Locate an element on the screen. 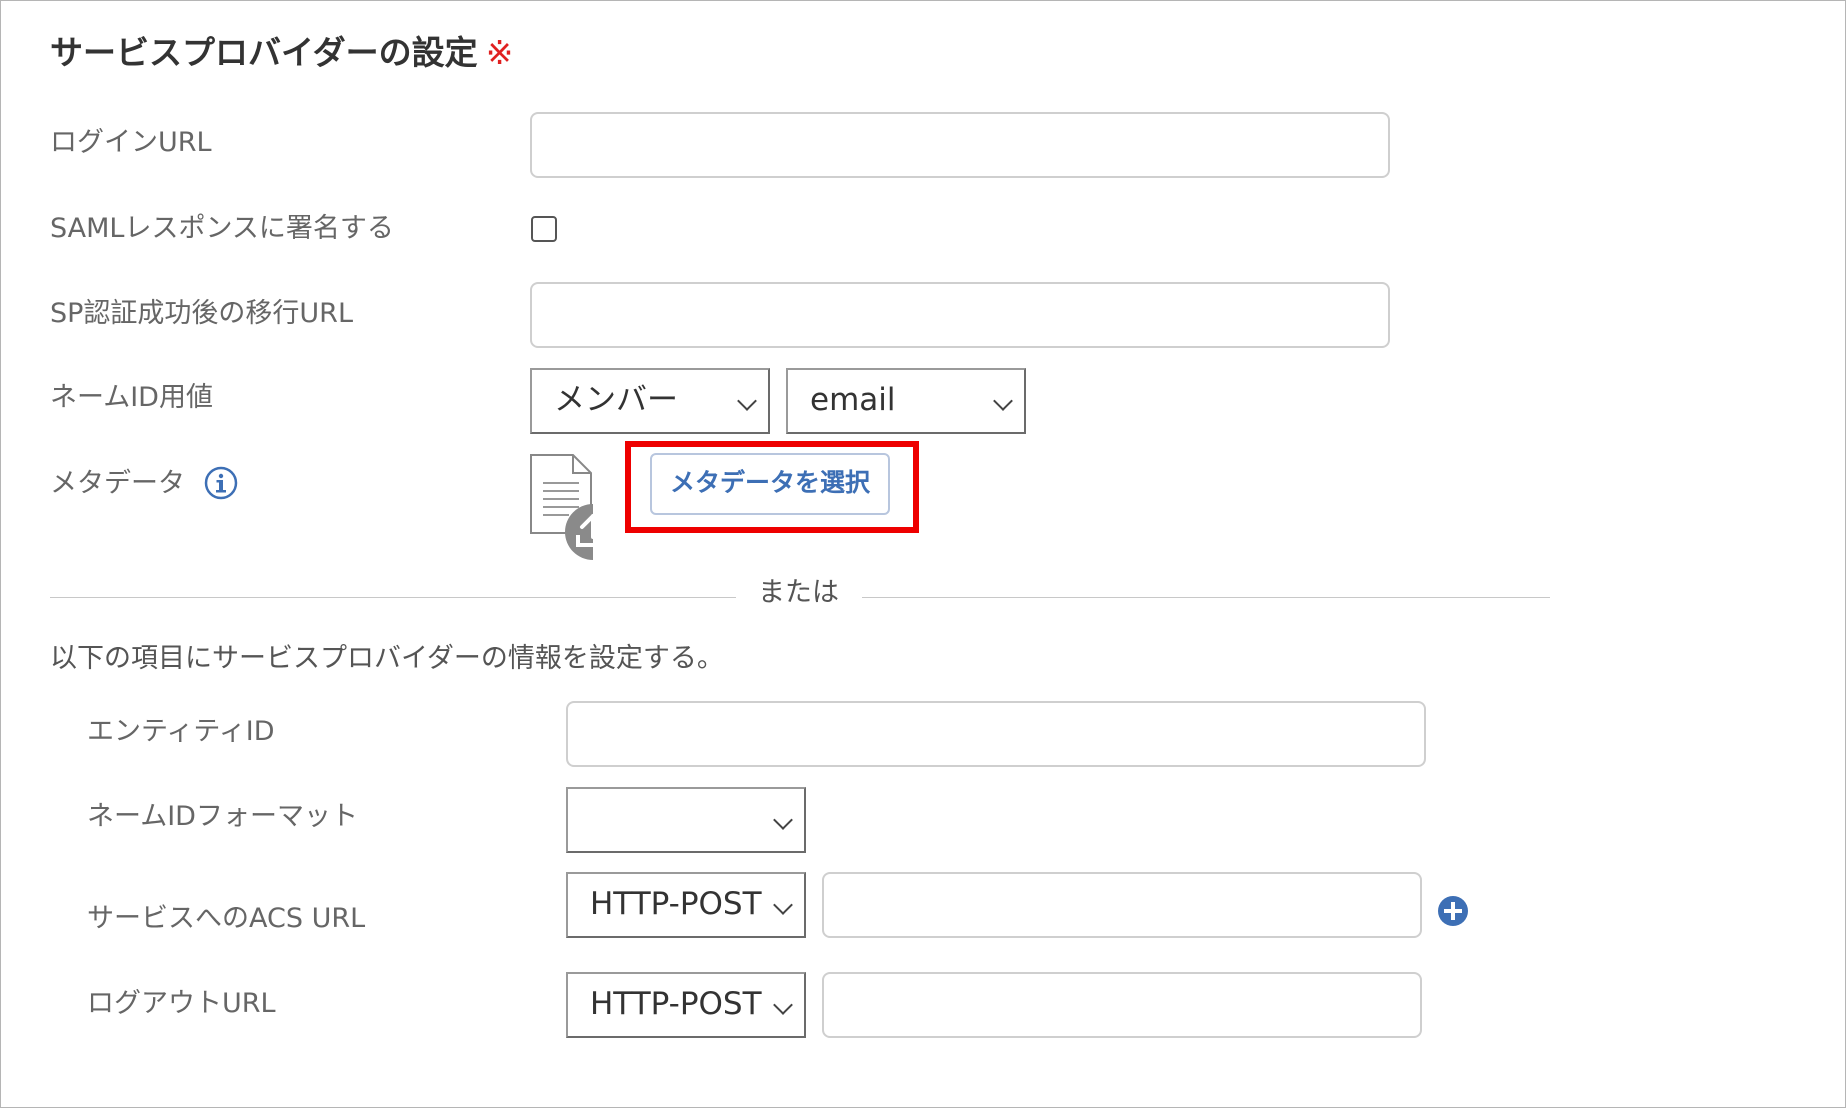 Image resolution: width=1846 pixels, height=1108 pixels. acs-url-input is located at coordinates (1122, 905).